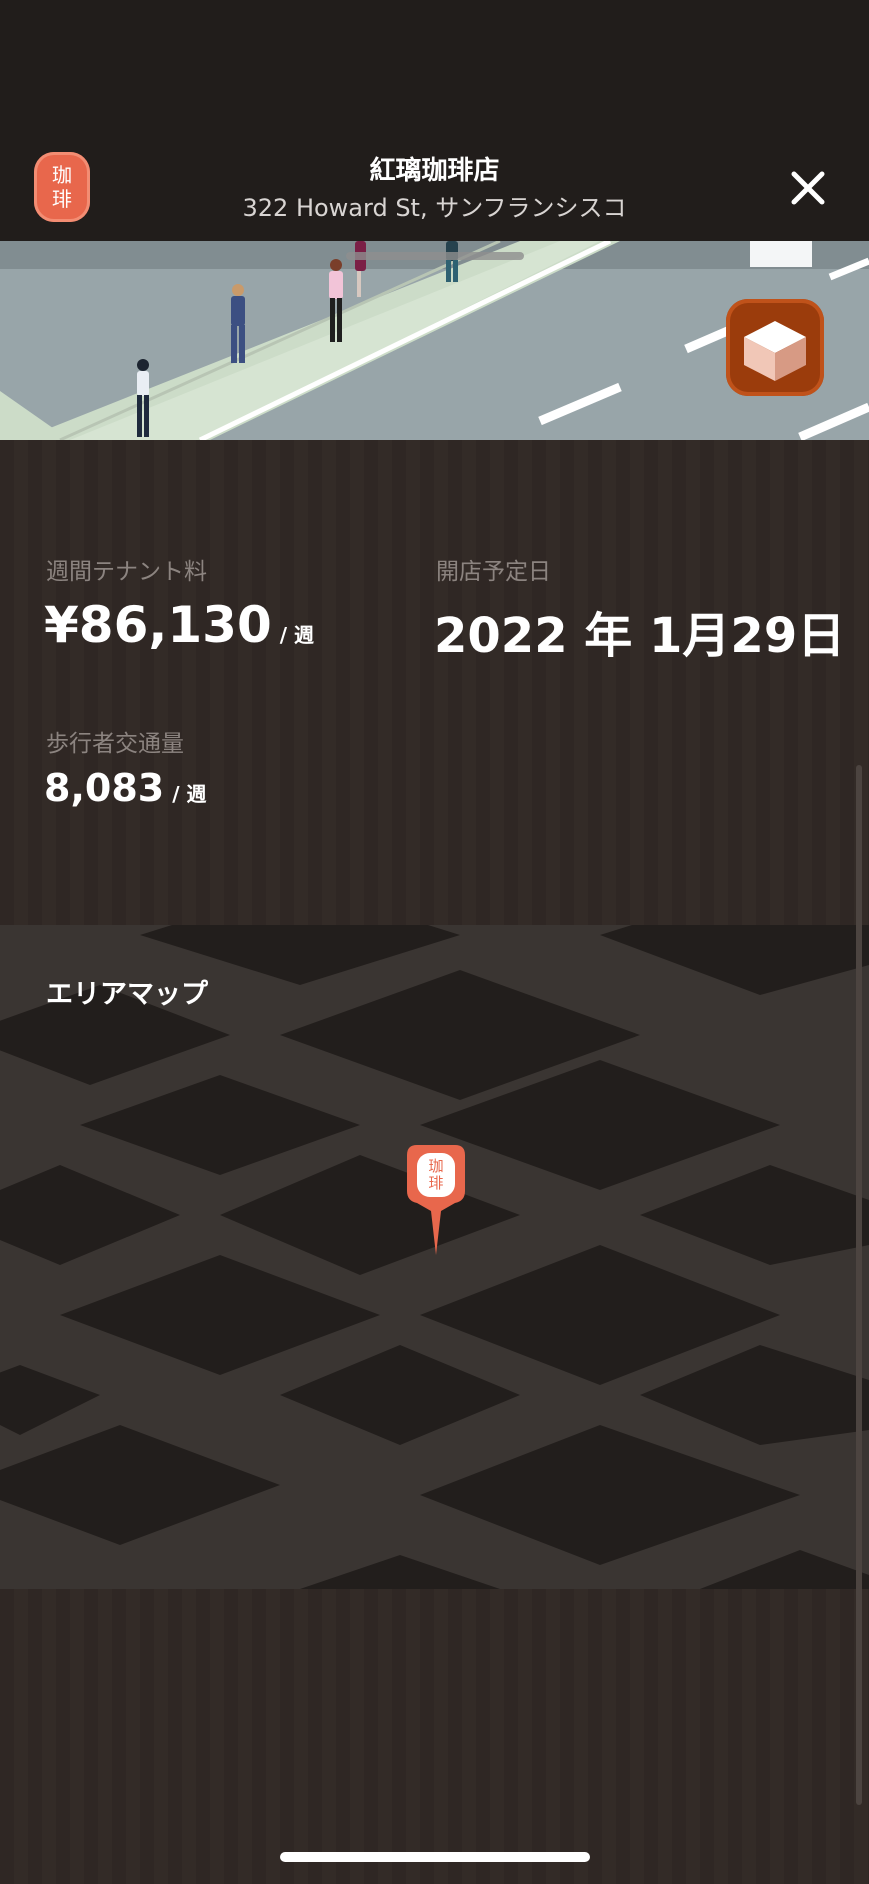 The image size is (869, 1884). Describe the element at coordinates (775, 351) in the screenshot. I see `cube-icon` at that location.